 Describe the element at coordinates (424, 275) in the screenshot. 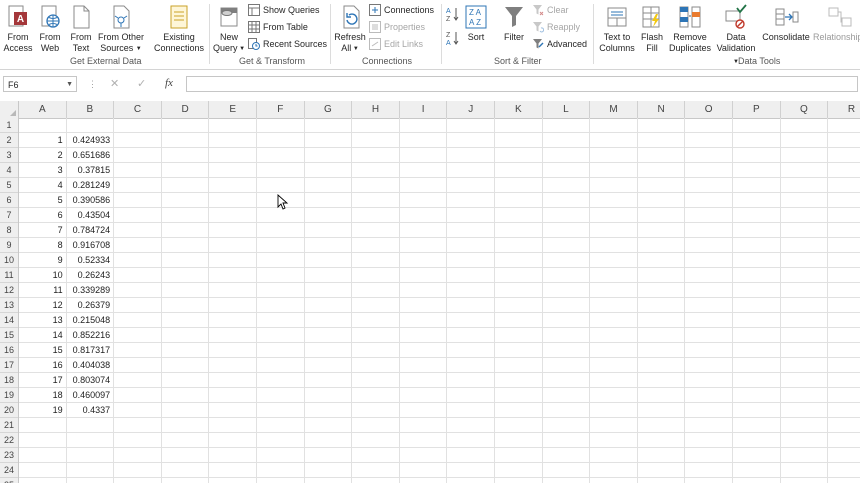

I see `cell-i11` at that location.